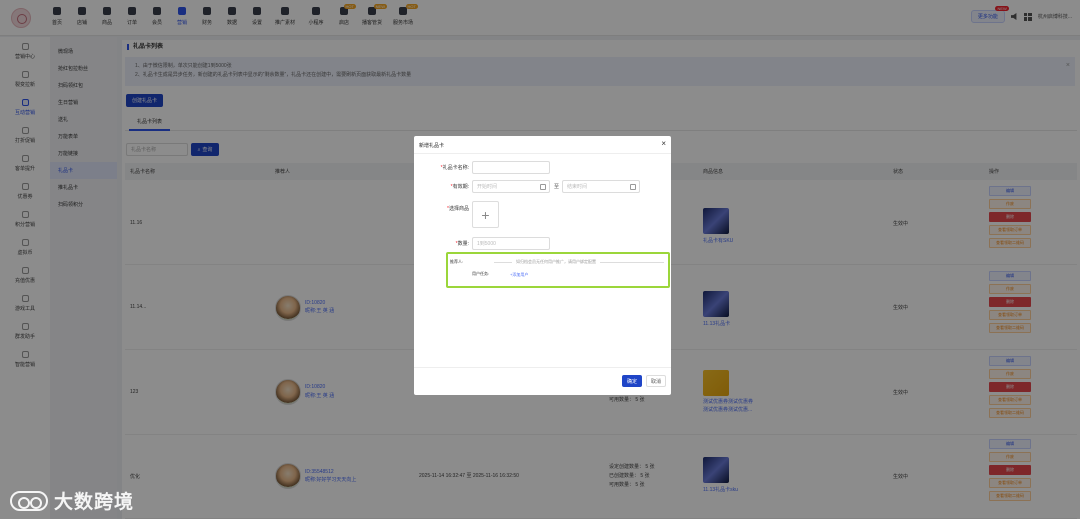  Describe the element at coordinates (94, 502) in the screenshot. I see `watermark-text: 大数跨境` at that location.